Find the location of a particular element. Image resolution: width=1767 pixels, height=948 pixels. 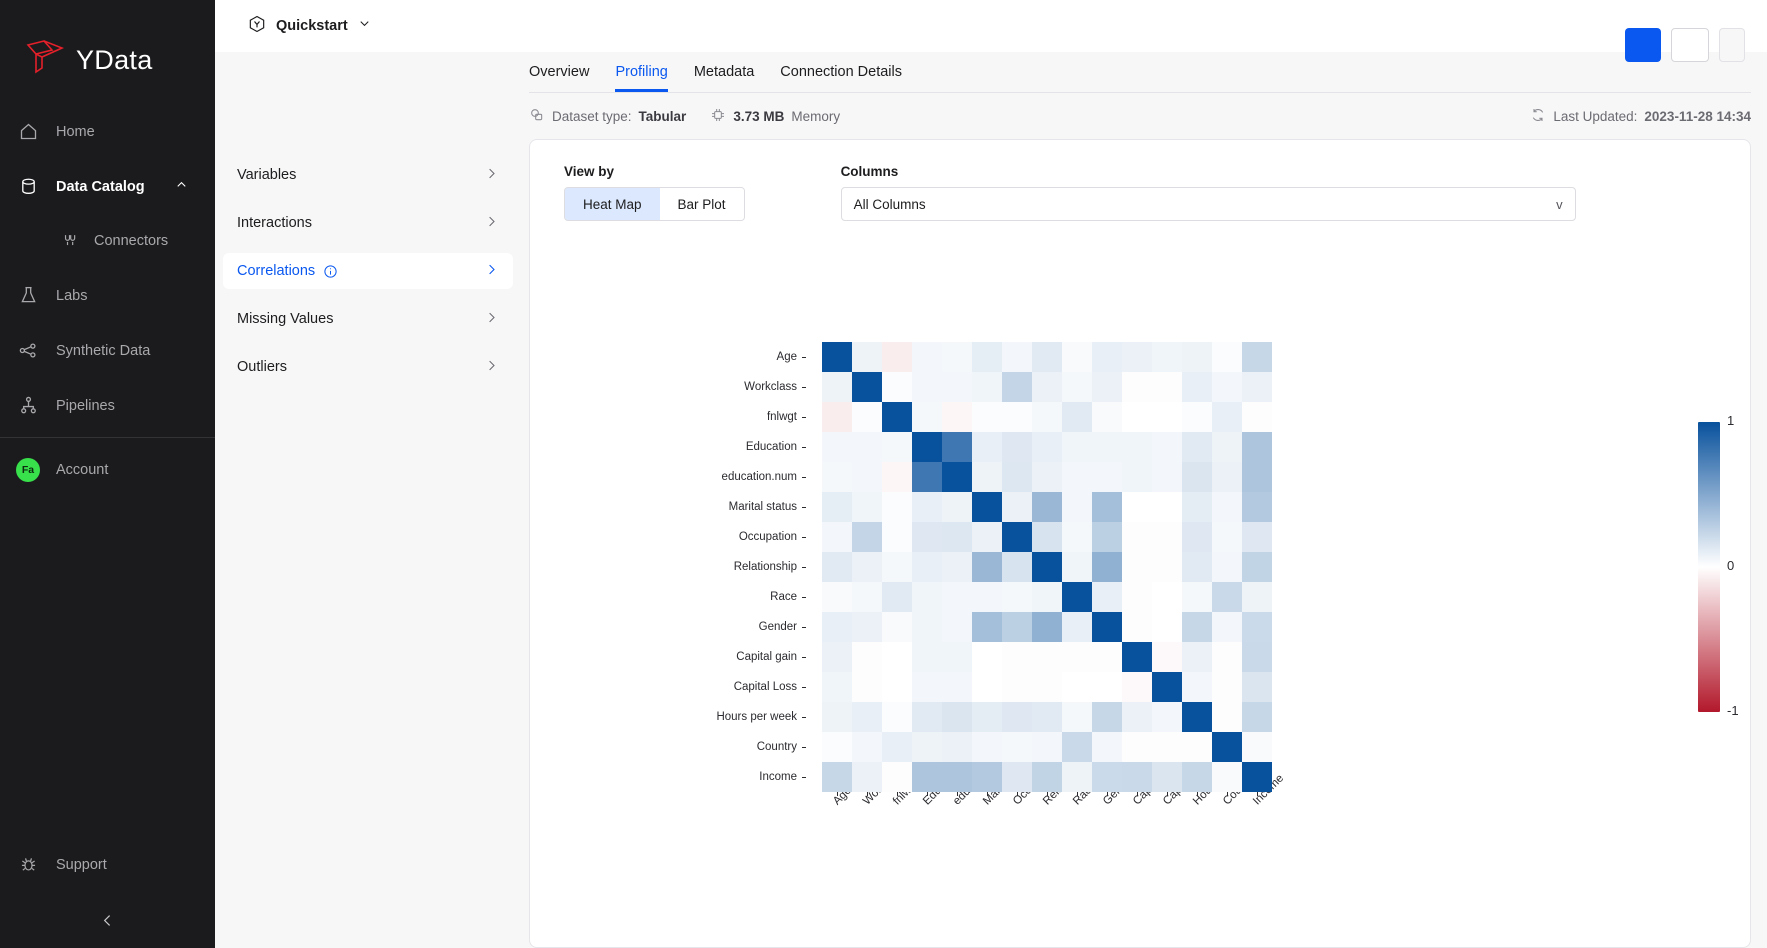

section-outliers: Outliers is located at coordinates (368, 367).